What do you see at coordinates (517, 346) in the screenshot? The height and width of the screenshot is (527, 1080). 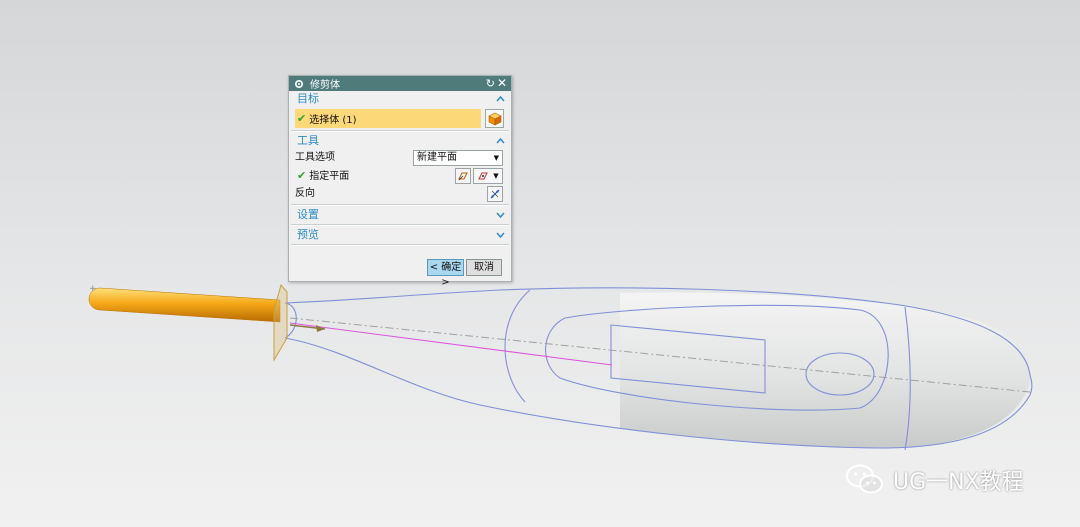 I see `section-line-left` at bounding box center [517, 346].